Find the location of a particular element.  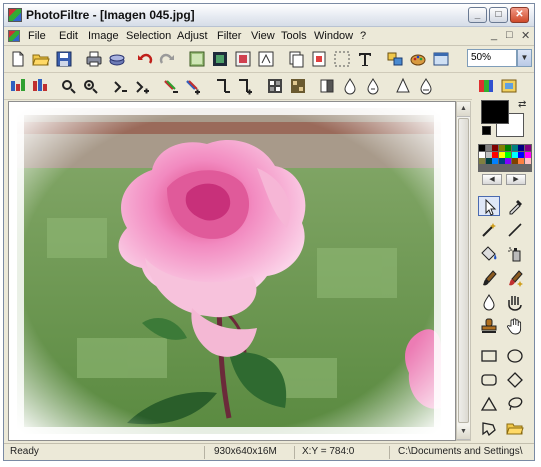

polygon-icon is located at coordinates (489, 428).